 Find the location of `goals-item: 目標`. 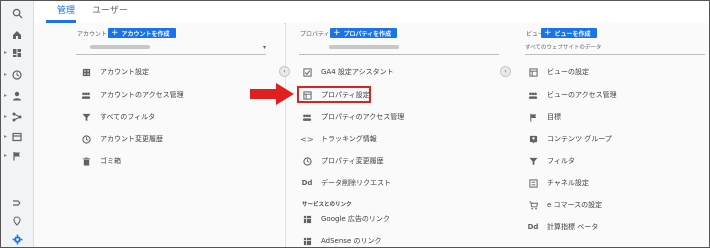

goals-item: 目標 is located at coordinates (544, 117).